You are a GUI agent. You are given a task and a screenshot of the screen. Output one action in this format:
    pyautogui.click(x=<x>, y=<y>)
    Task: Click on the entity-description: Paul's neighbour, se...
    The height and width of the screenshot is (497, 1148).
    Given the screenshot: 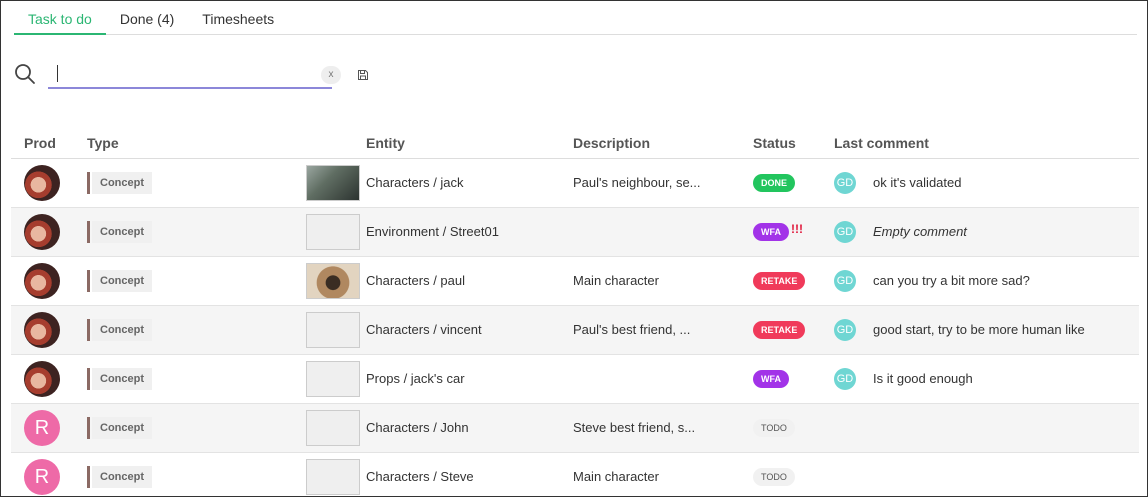 What is the action you would take?
    pyautogui.click(x=637, y=182)
    